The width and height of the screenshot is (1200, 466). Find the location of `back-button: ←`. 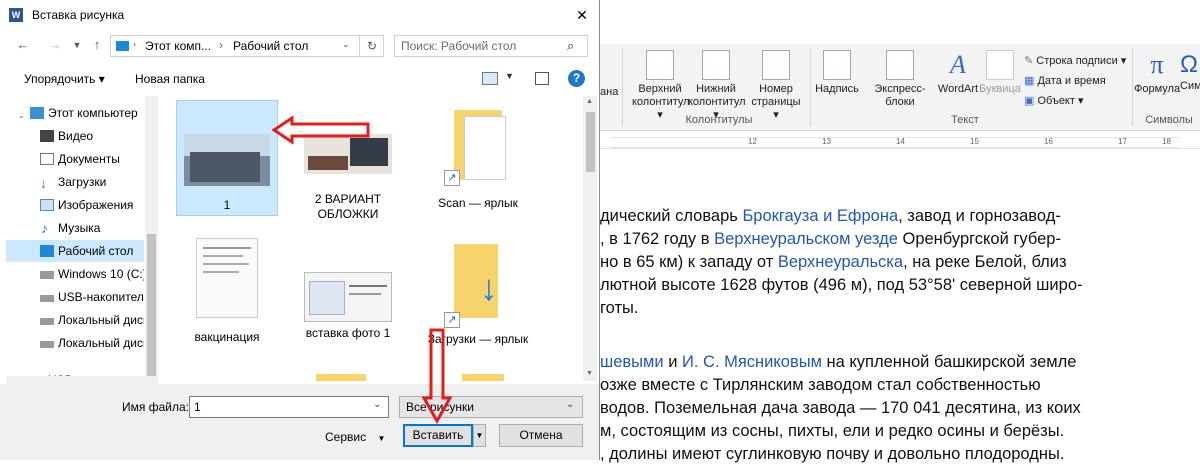

back-button: ← is located at coordinates (23, 45).